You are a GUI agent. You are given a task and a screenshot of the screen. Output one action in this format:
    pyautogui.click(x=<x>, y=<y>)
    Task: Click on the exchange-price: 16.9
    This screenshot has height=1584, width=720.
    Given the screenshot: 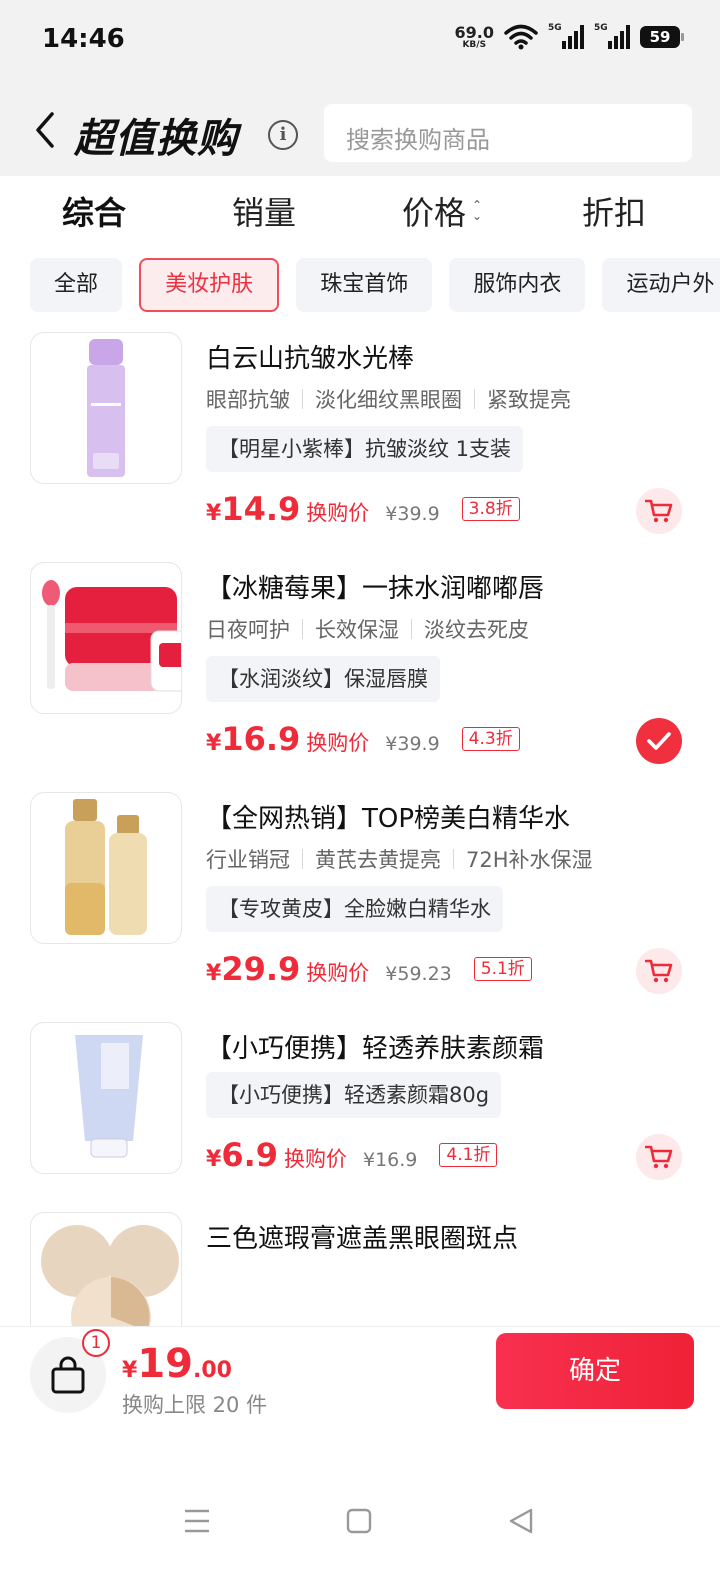 What is the action you would take?
    pyautogui.click(x=261, y=739)
    